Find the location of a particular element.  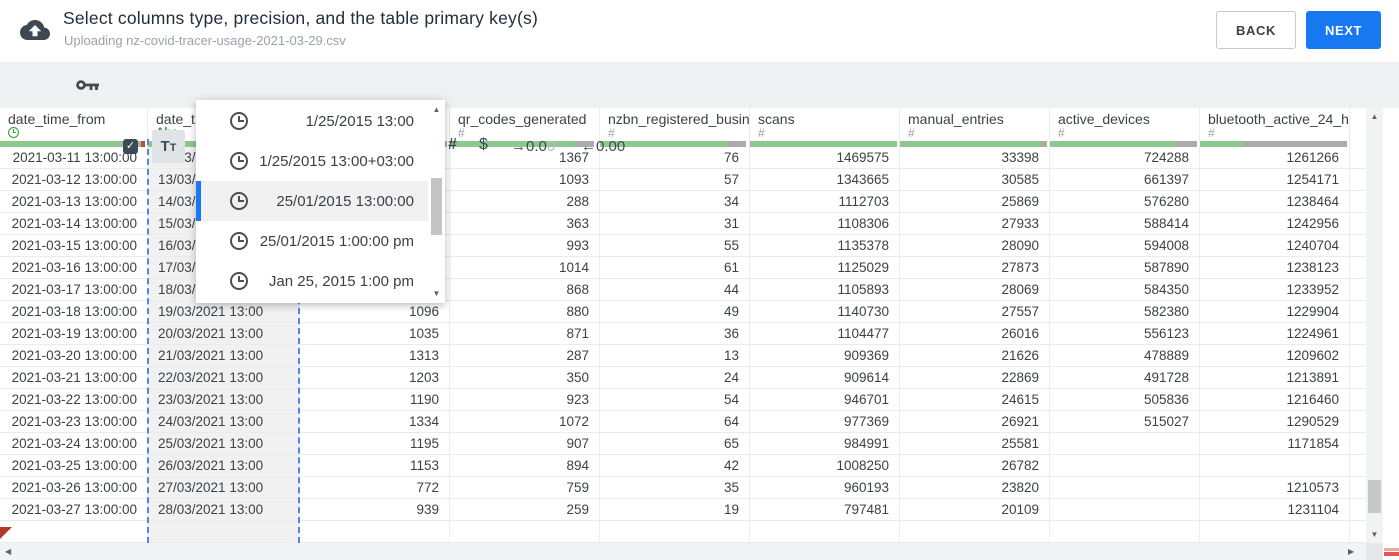

dropdown-item: 1/25/2015 13:00 is located at coordinates (312, 121).